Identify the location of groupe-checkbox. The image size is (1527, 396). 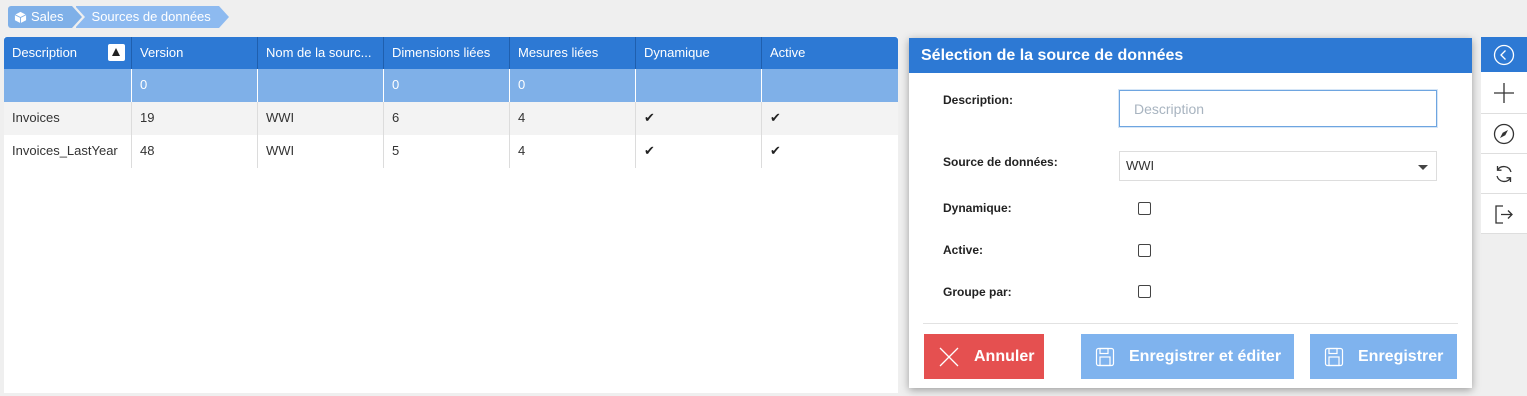
(1144, 291).